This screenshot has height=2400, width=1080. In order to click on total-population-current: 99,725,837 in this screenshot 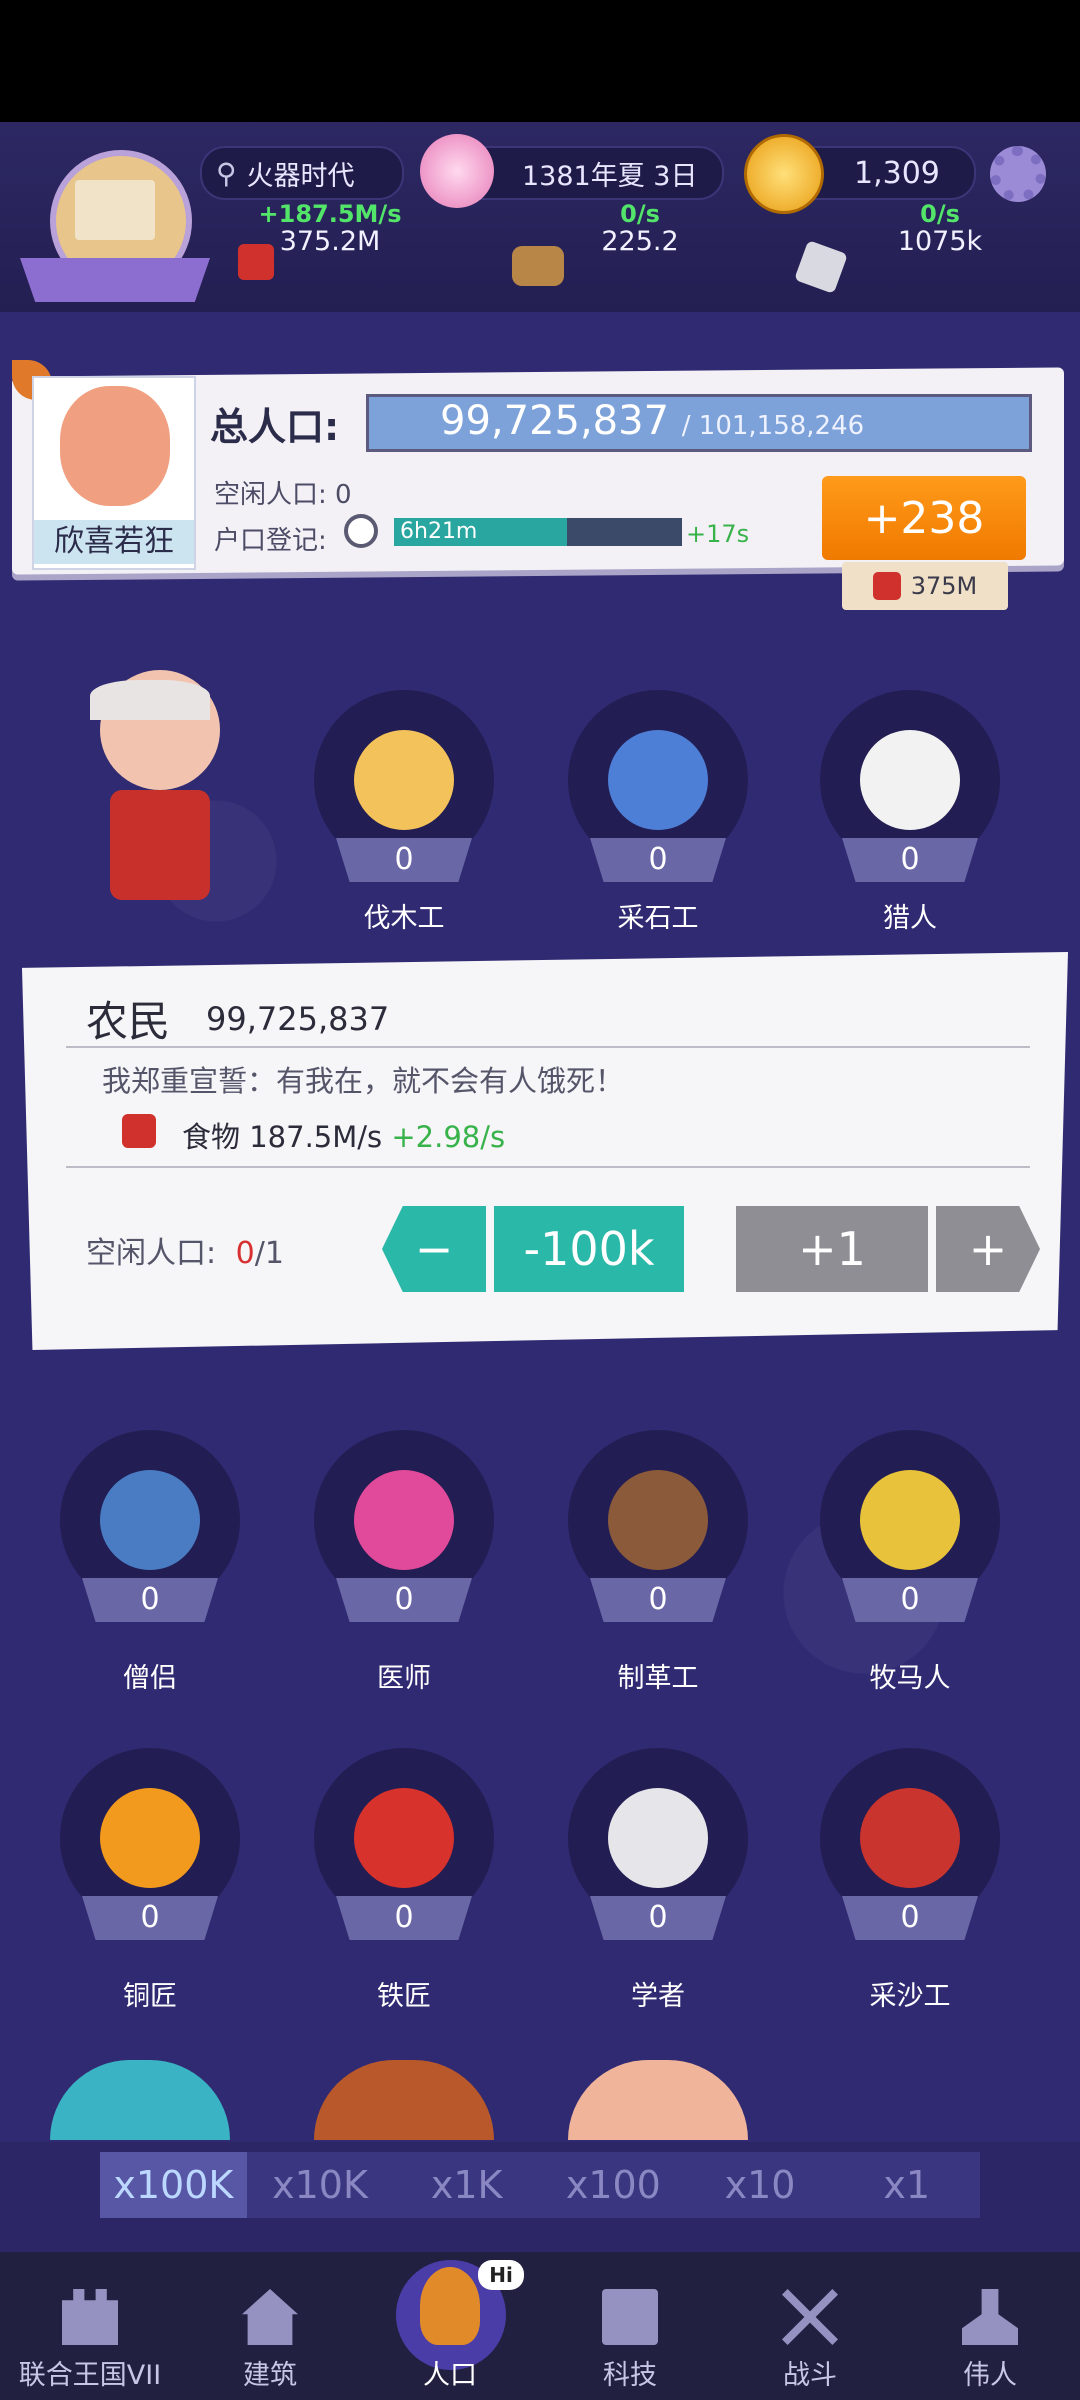, I will do `click(555, 421)`.